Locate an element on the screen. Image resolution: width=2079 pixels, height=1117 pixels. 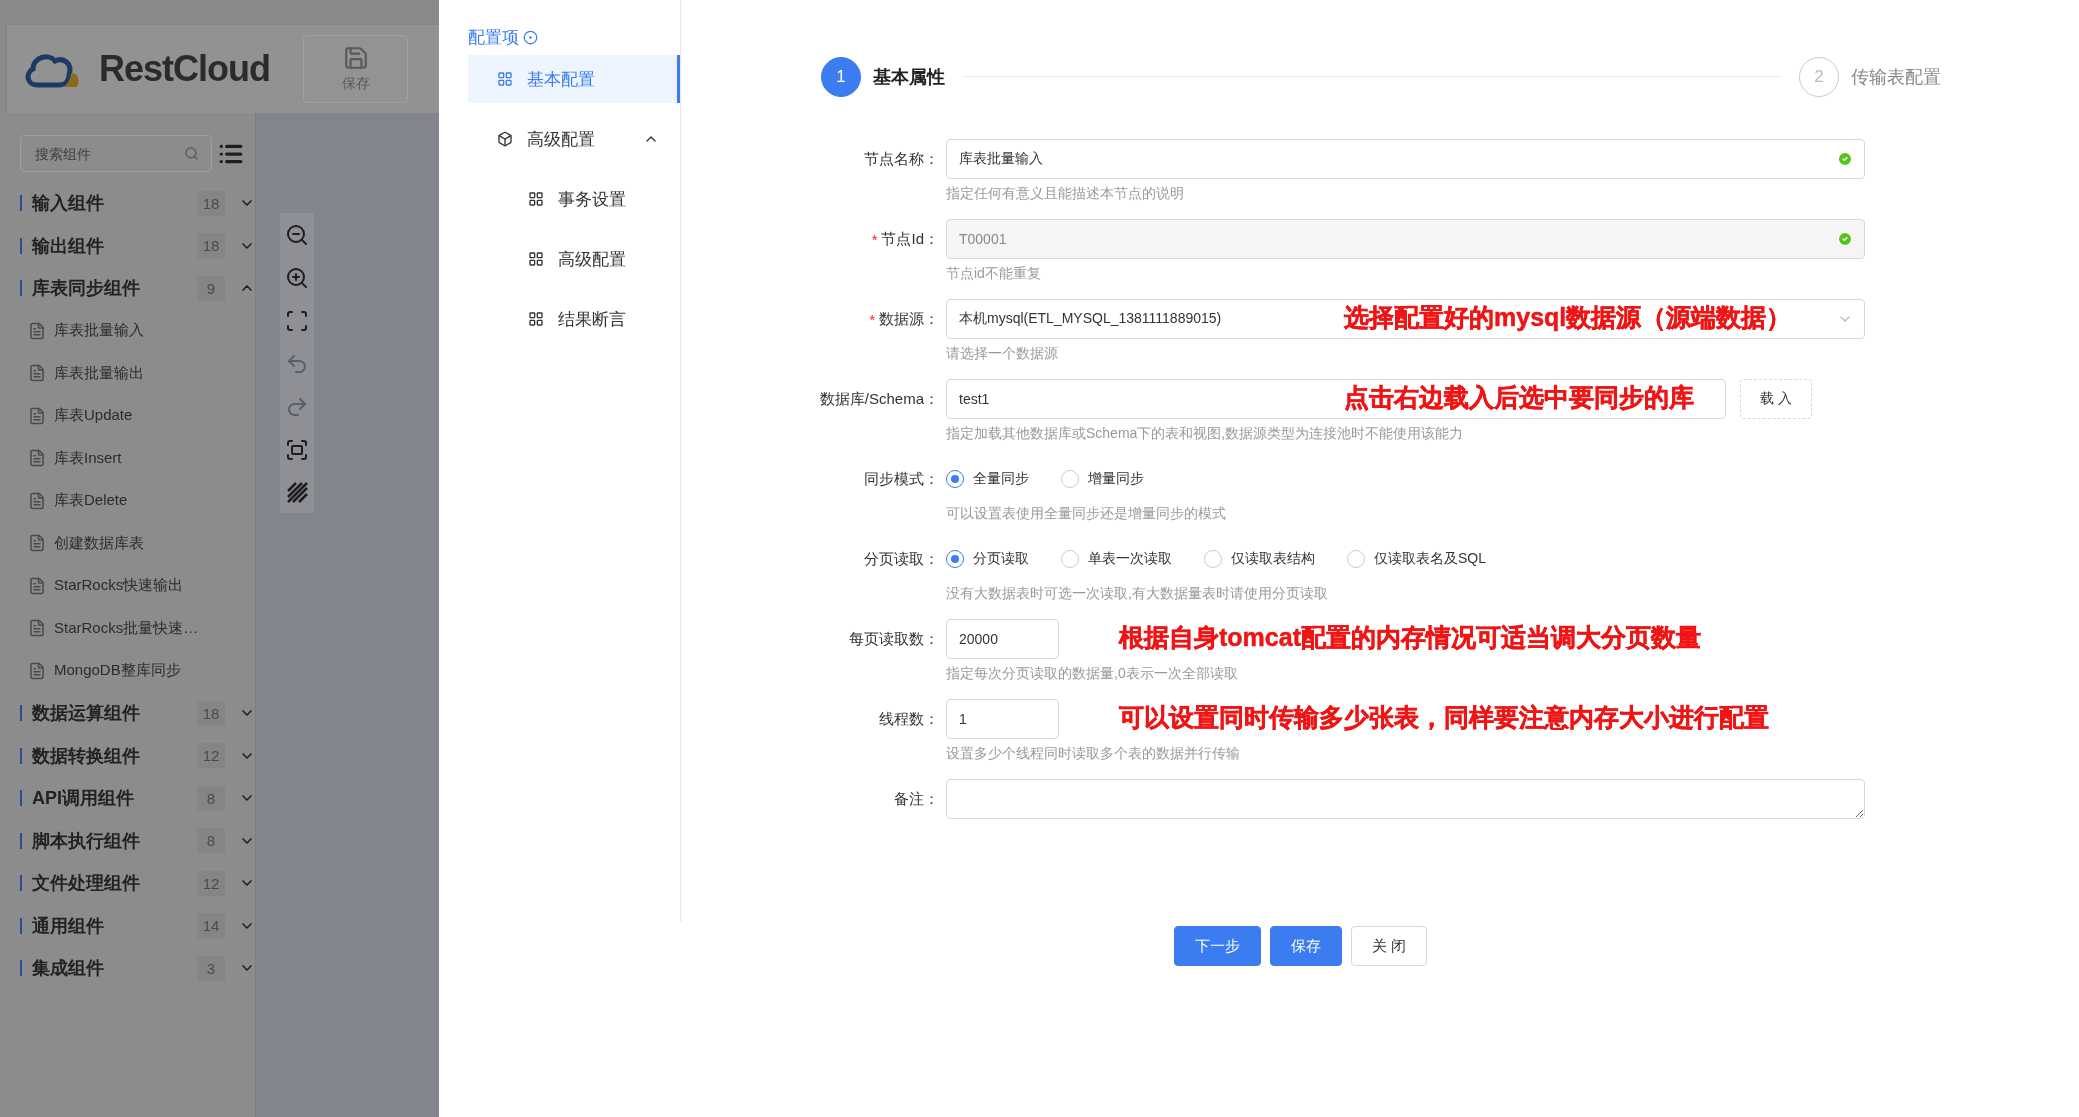
help-text: 请选择一个数据源 is located at coordinates (1002, 354).